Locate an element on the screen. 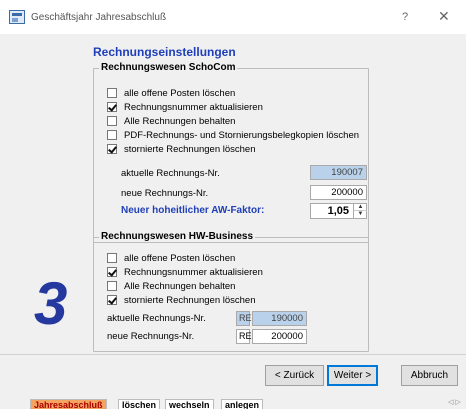  spin-down-icon: ▼ is located at coordinates (360, 214).